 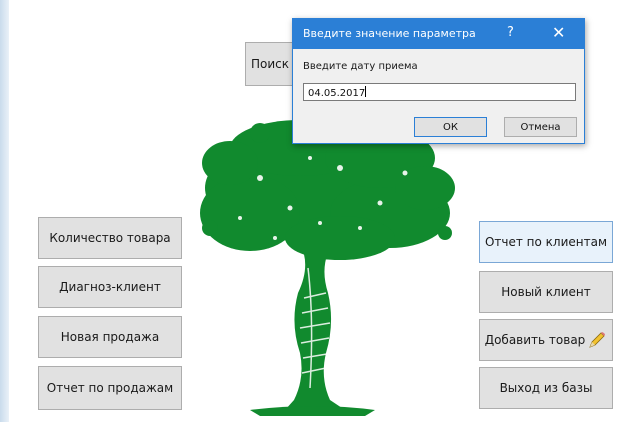 What do you see at coordinates (110, 337) in the screenshot?
I see `new-sale-button: Новая продажа` at bounding box center [110, 337].